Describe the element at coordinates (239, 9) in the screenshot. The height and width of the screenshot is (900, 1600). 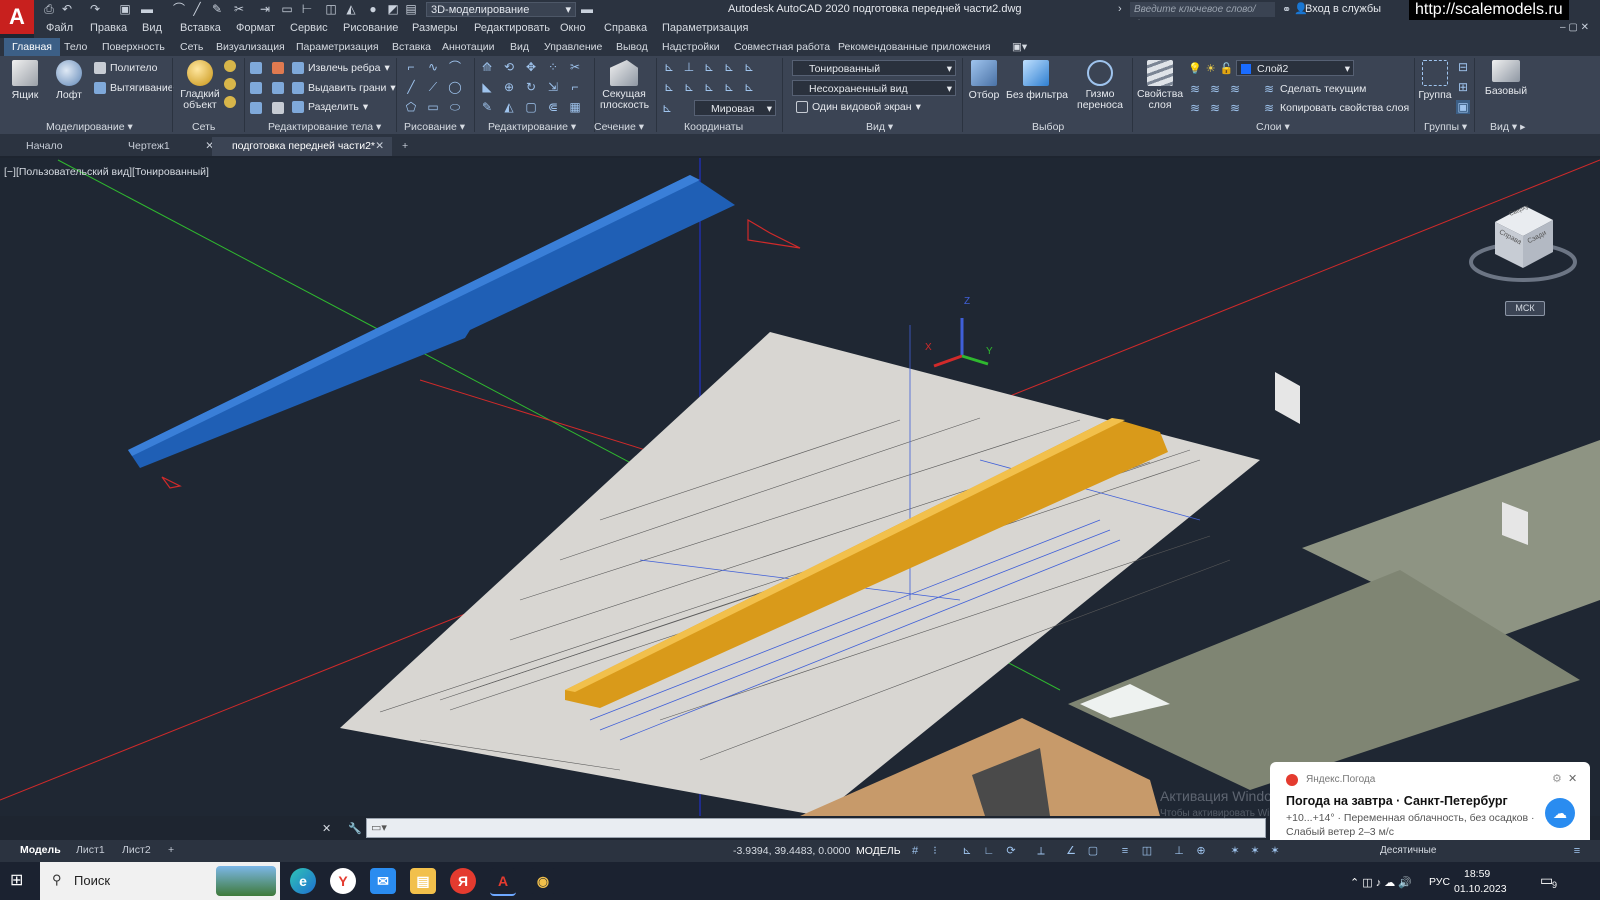
I see `trim-icon: ✂` at that location.